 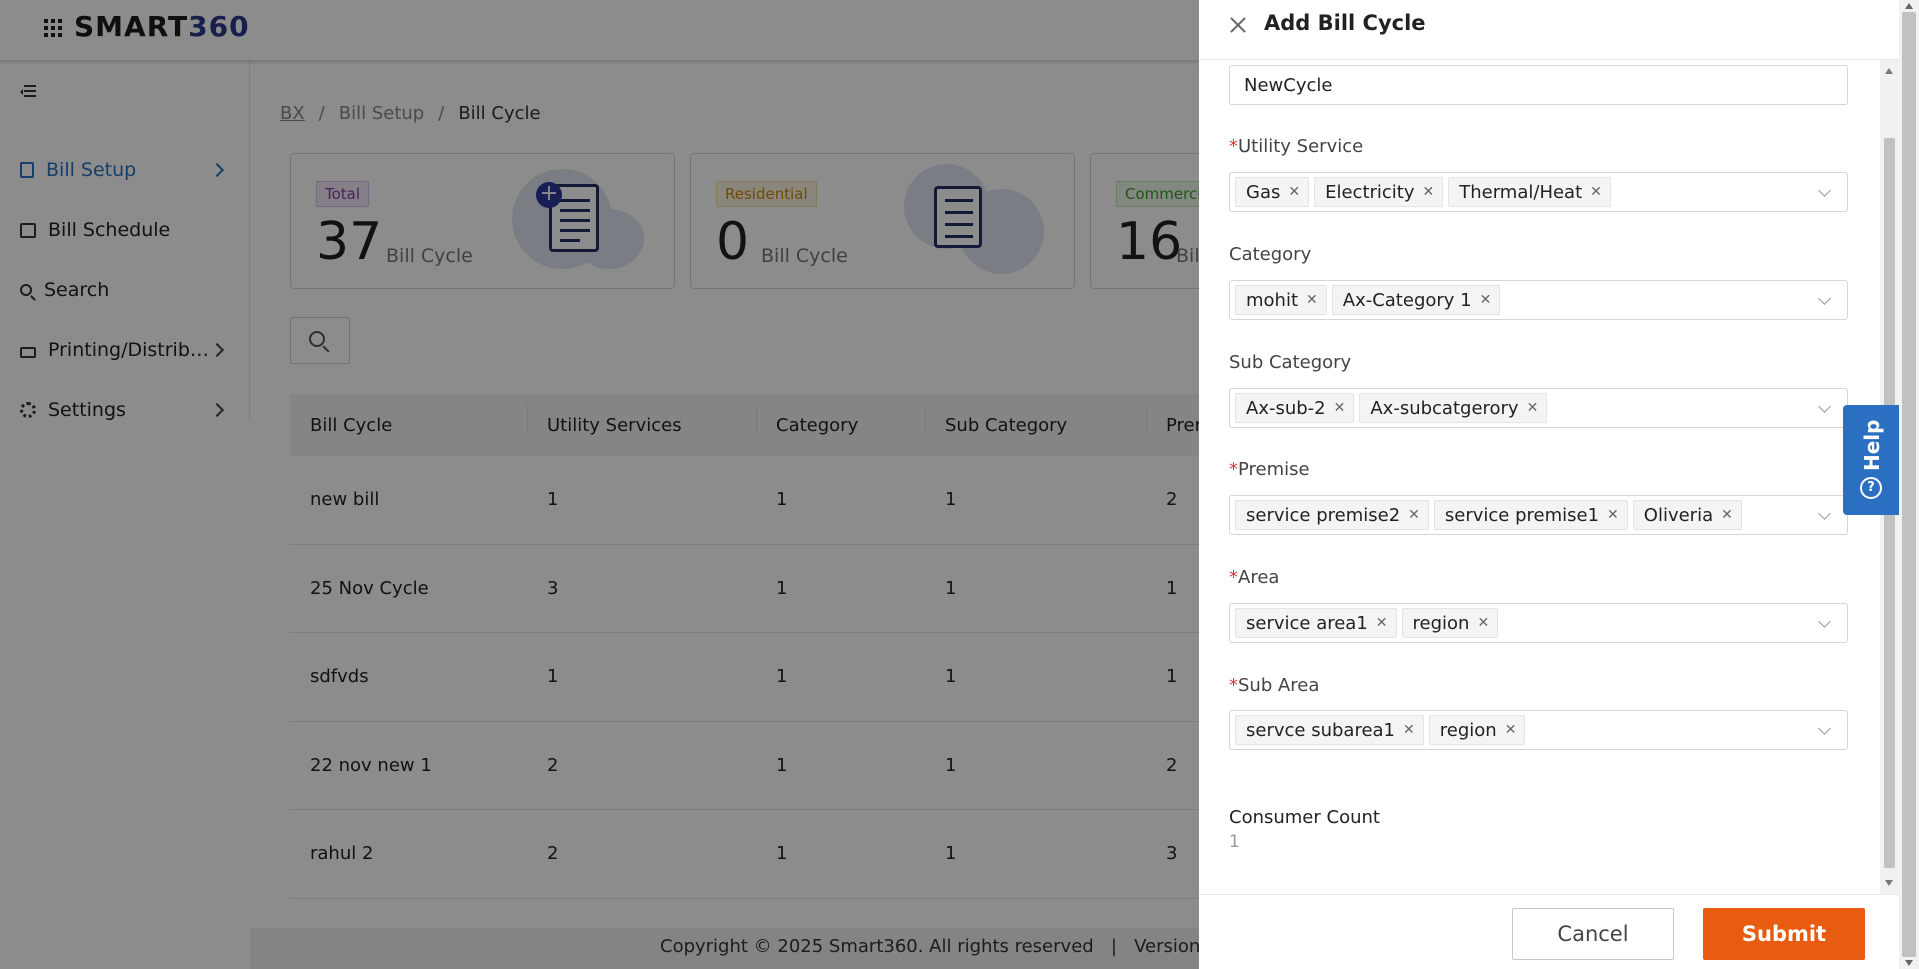 What do you see at coordinates (1379, 192) in the screenshot?
I see `selected-tag: Electricity ✕` at bounding box center [1379, 192].